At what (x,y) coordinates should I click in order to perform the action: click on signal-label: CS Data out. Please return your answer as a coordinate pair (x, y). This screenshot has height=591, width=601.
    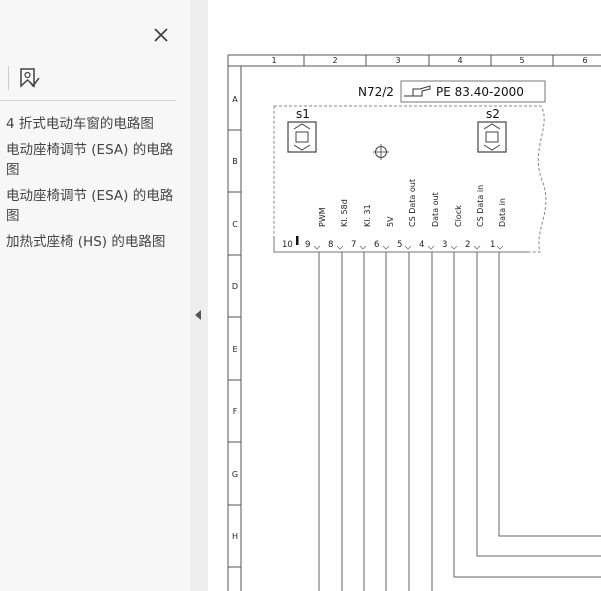
    Looking at the image, I should click on (412, 203).